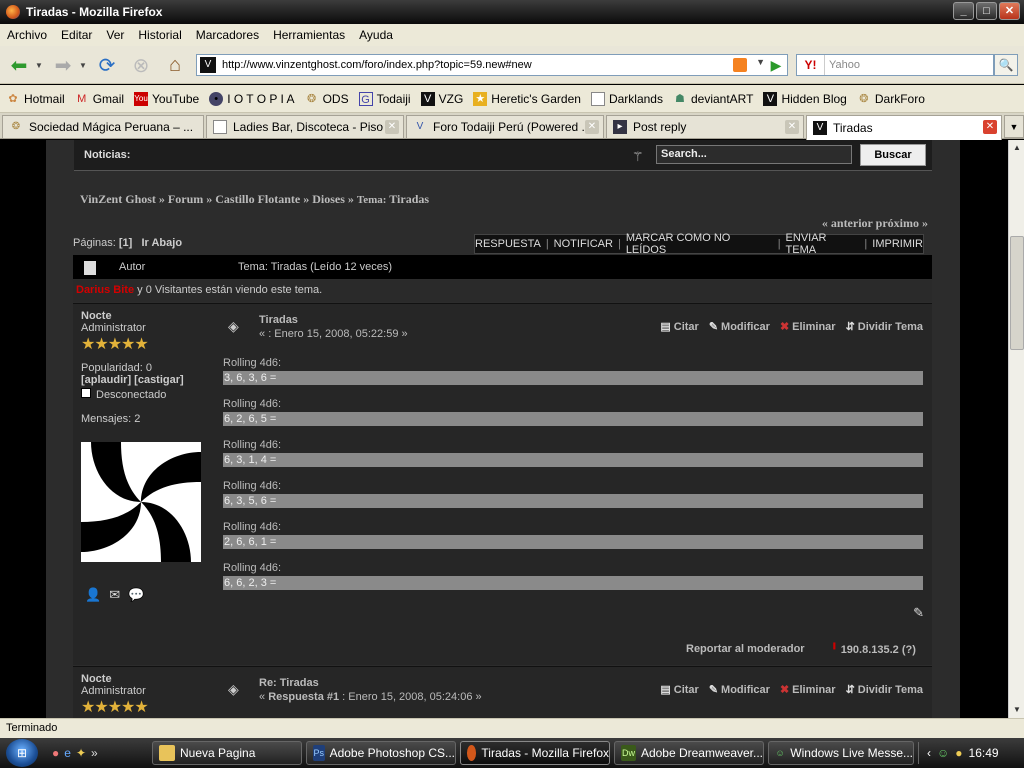 This screenshot has width=1024, height=768. I want to click on menu-editar: Editar, so click(76, 35).